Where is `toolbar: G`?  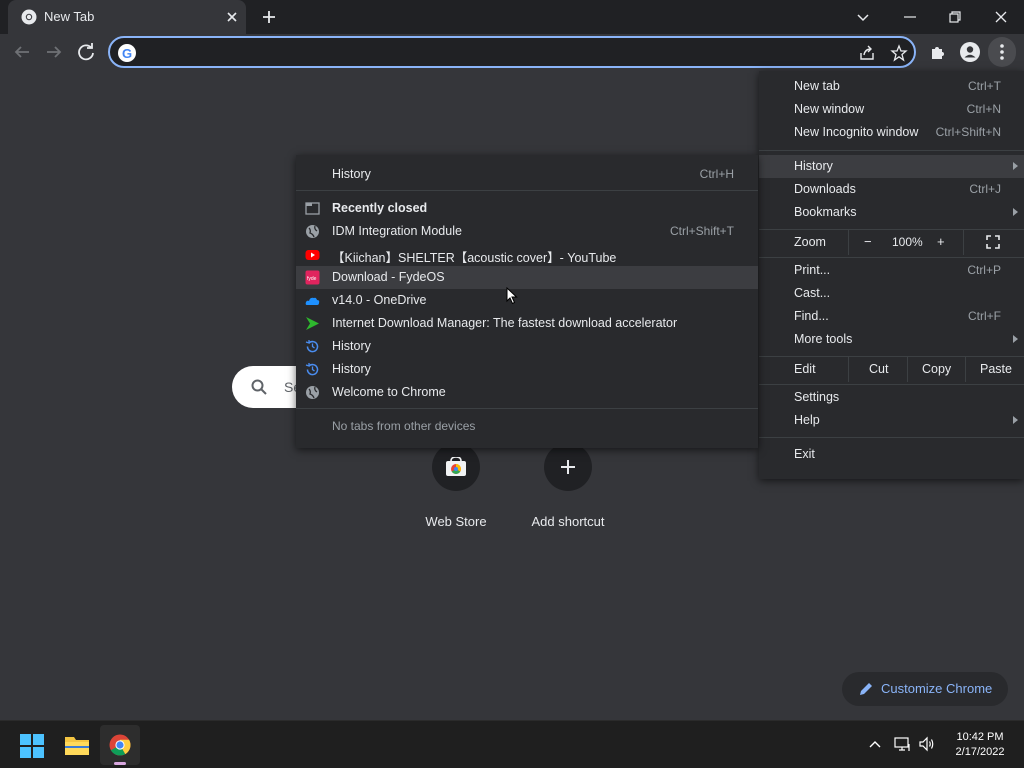
toolbar: G is located at coordinates (512, 52).